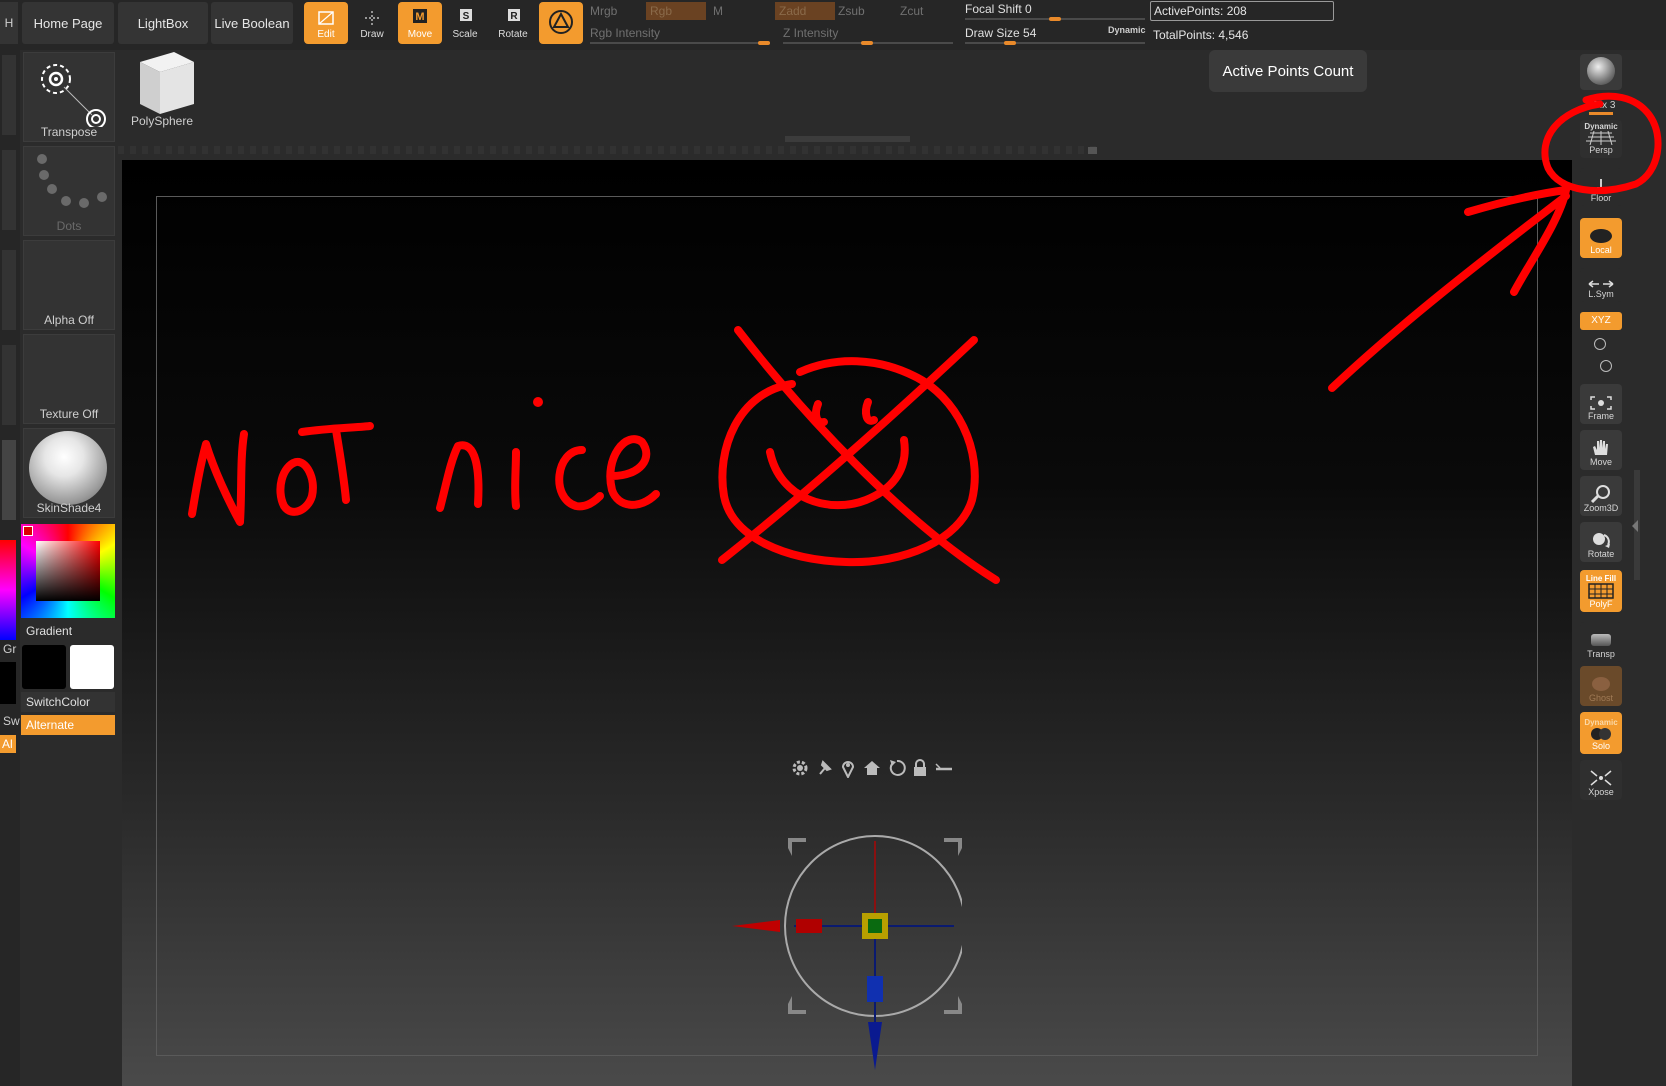 The image size is (1666, 1086). What do you see at coordinates (875, 989) in the screenshot?
I see `gizmo-z-handle` at bounding box center [875, 989].